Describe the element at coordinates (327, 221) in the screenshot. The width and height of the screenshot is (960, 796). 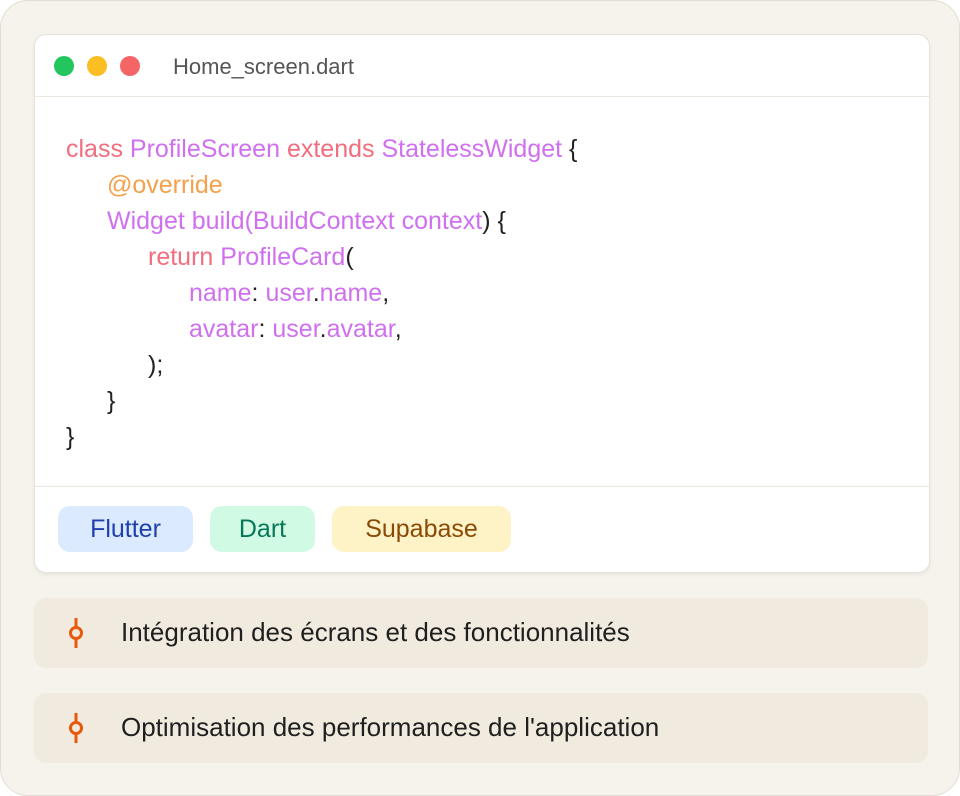
I see `code-token: BuildContext` at that location.